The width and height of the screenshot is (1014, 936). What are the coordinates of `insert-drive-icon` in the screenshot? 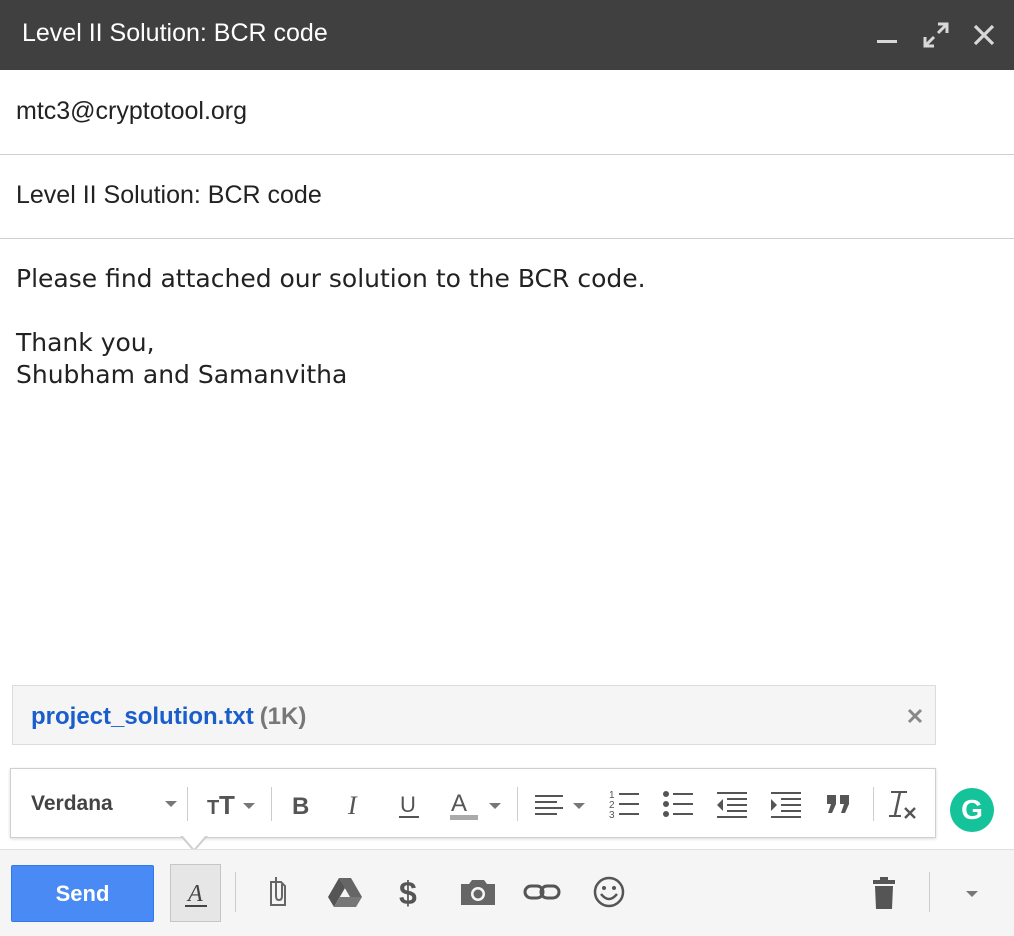 It's located at (345, 892).